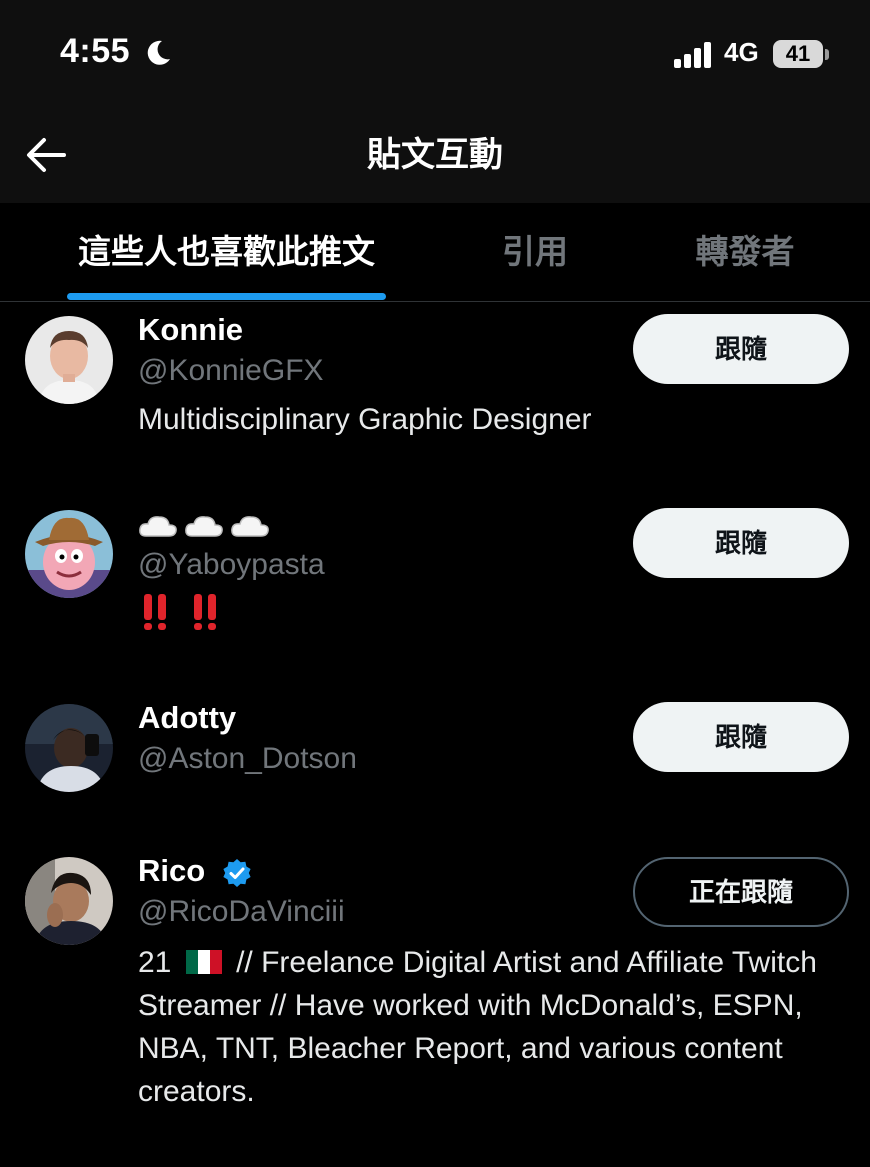  I want to click on user-handle: @Aston_Dotson, so click(247, 759).